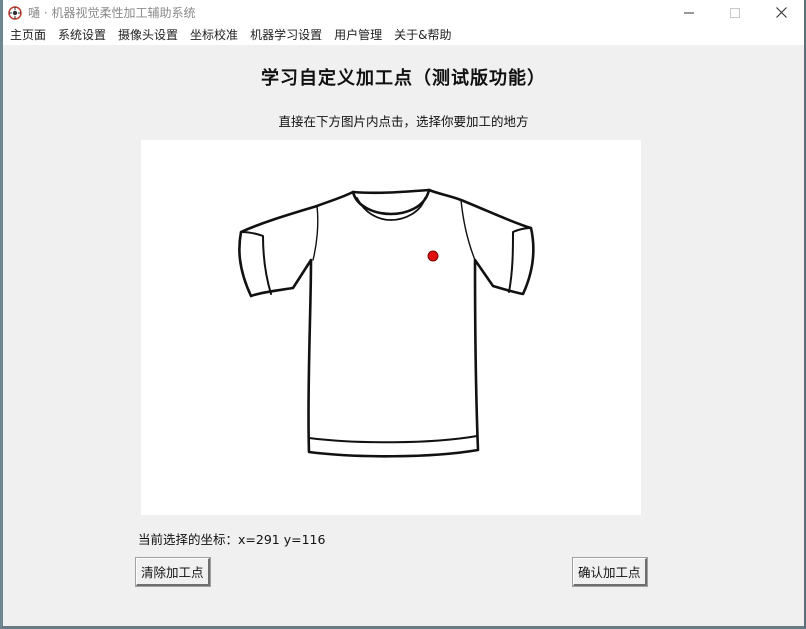  Describe the element at coordinates (422, 35) in the screenshot. I see `menu-about-help: 关于&帮助` at that location.